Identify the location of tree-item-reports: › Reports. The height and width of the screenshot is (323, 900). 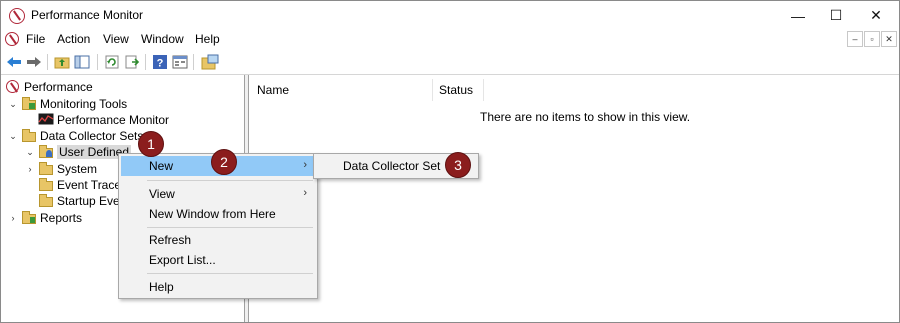
(44, 218).